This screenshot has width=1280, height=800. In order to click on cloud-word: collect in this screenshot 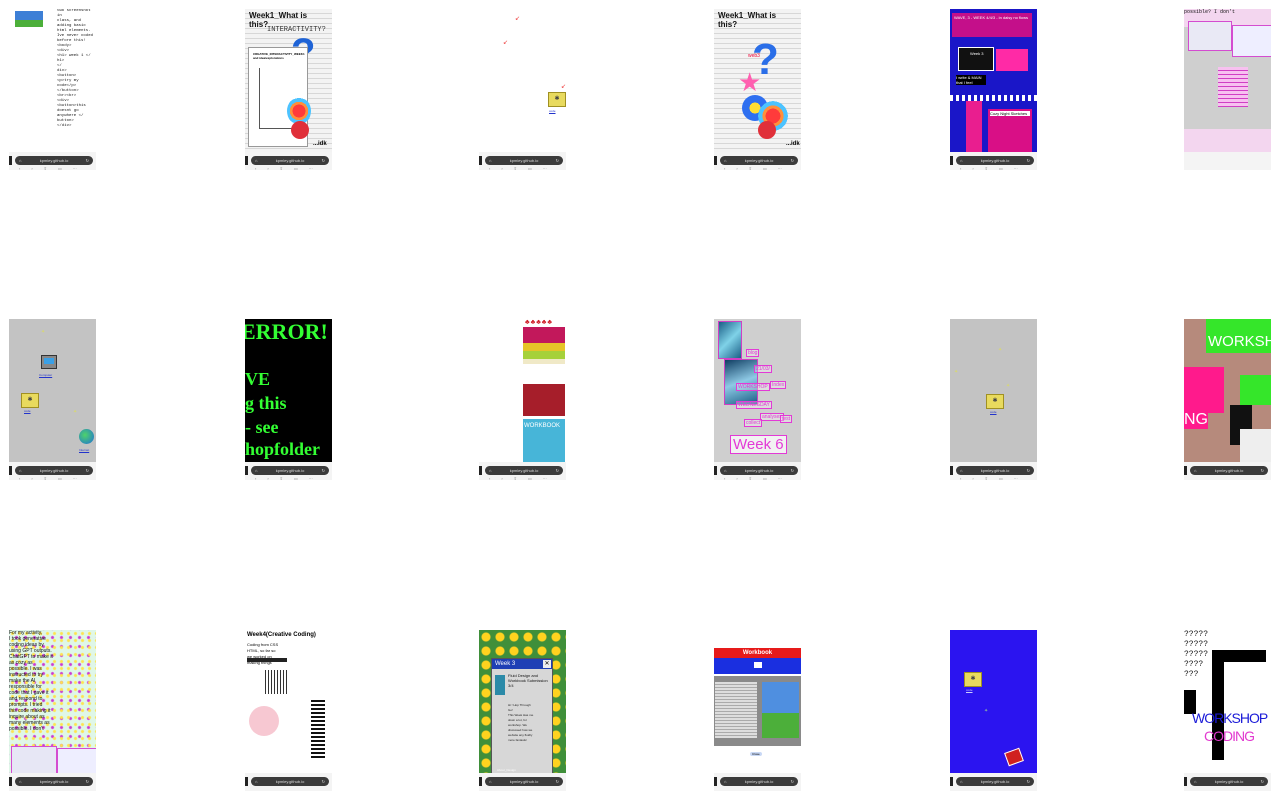, I will do `click(753, 423)`.